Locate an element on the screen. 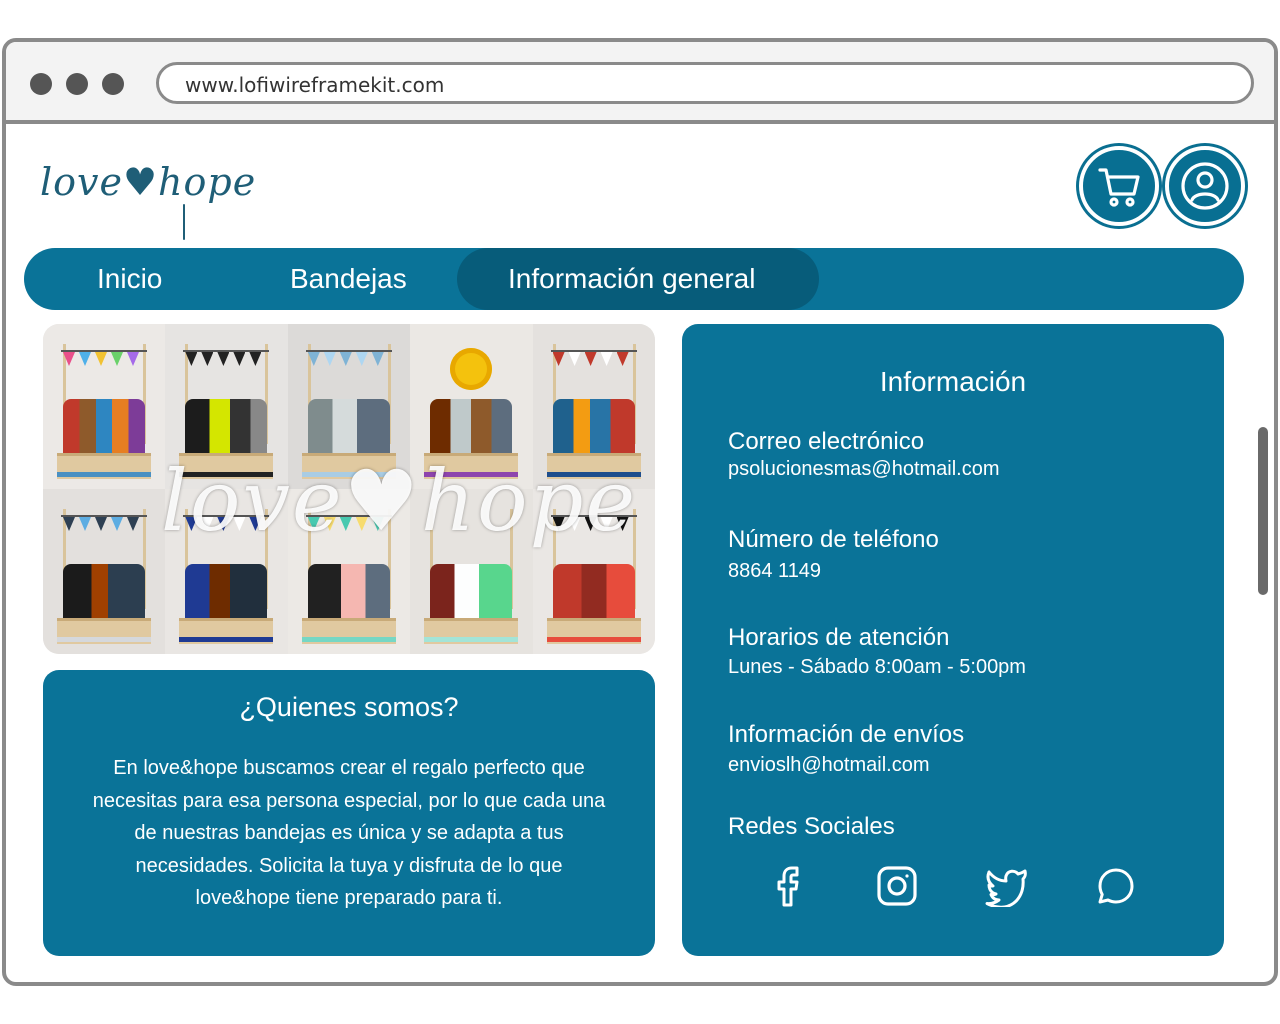  email-value: psolucionesmas@hotmail.com is located at coordinates (864, 469).